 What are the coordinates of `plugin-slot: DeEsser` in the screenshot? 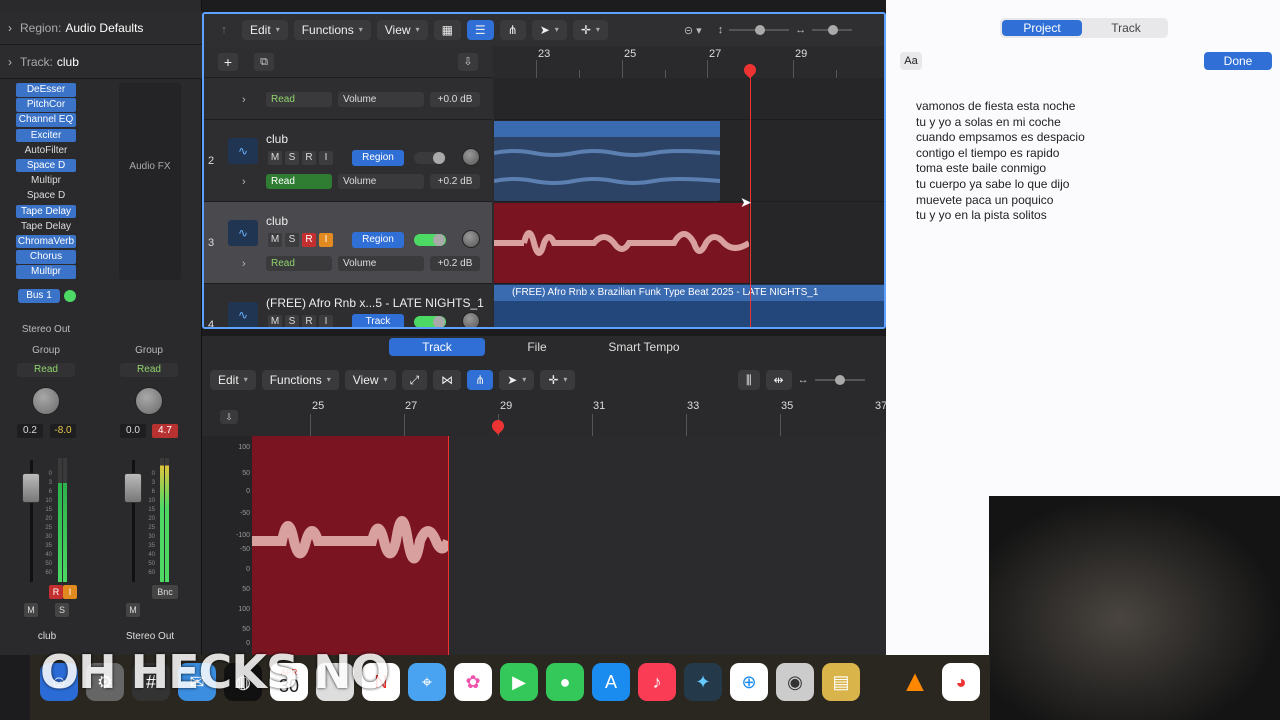 It's located at (46, 90).